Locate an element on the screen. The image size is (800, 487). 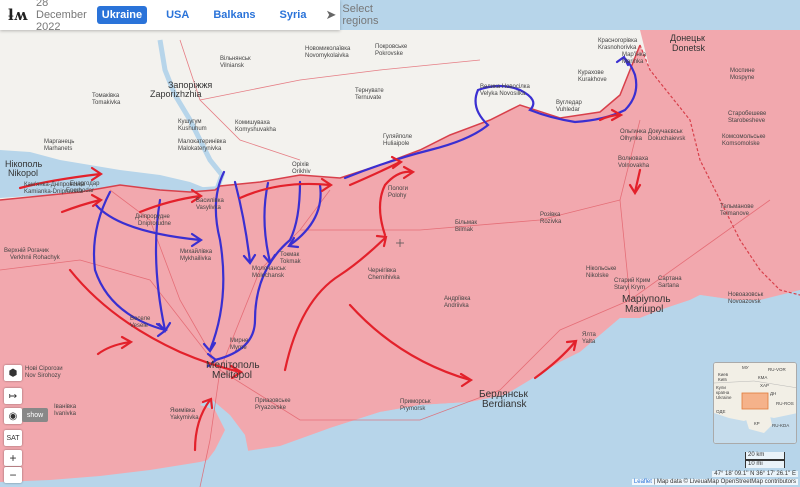
minimap-label-ru-ros: RU-ROS is located at coordinates (785, 403).